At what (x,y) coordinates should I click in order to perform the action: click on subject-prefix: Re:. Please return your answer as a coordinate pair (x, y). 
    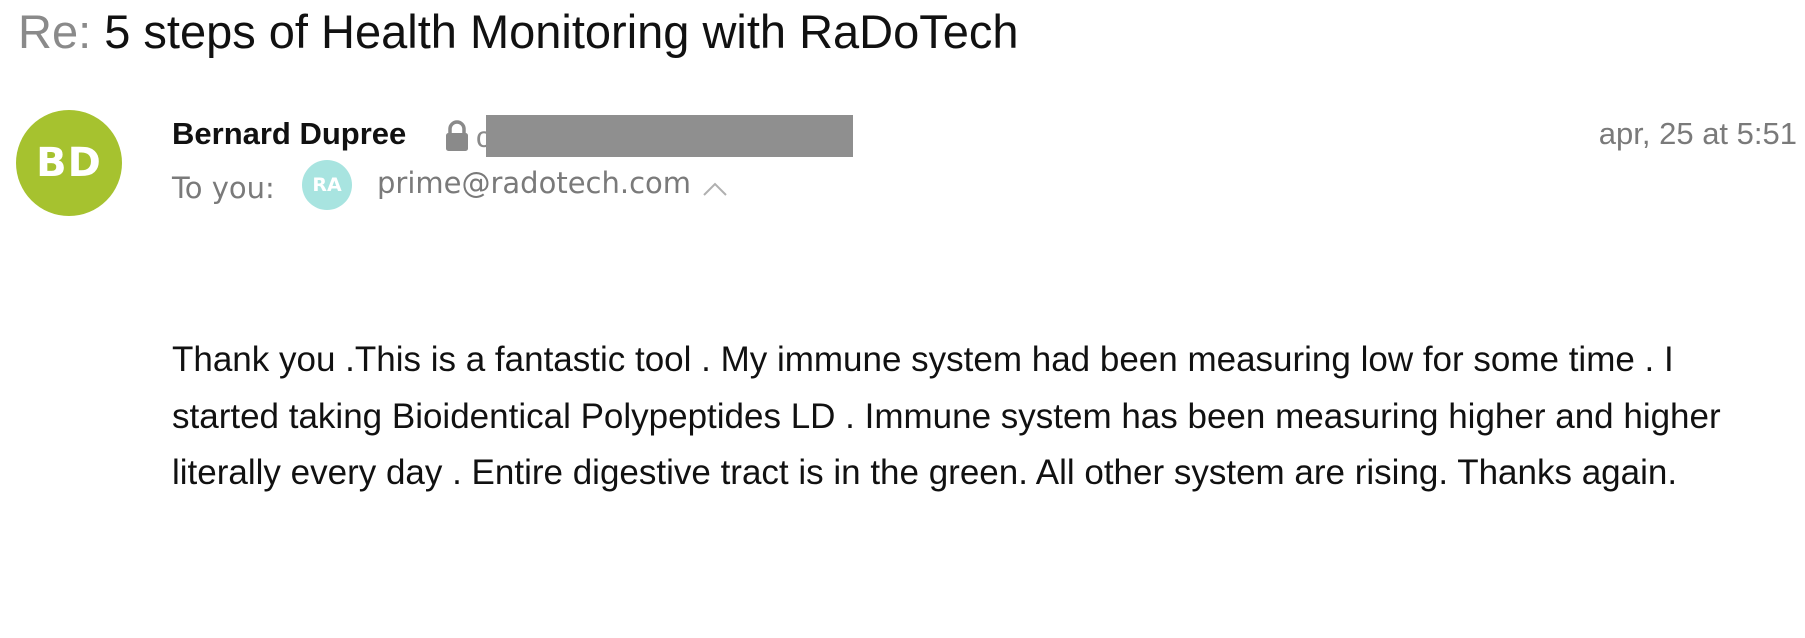
    Looking at the image, I should click on (55, 31).